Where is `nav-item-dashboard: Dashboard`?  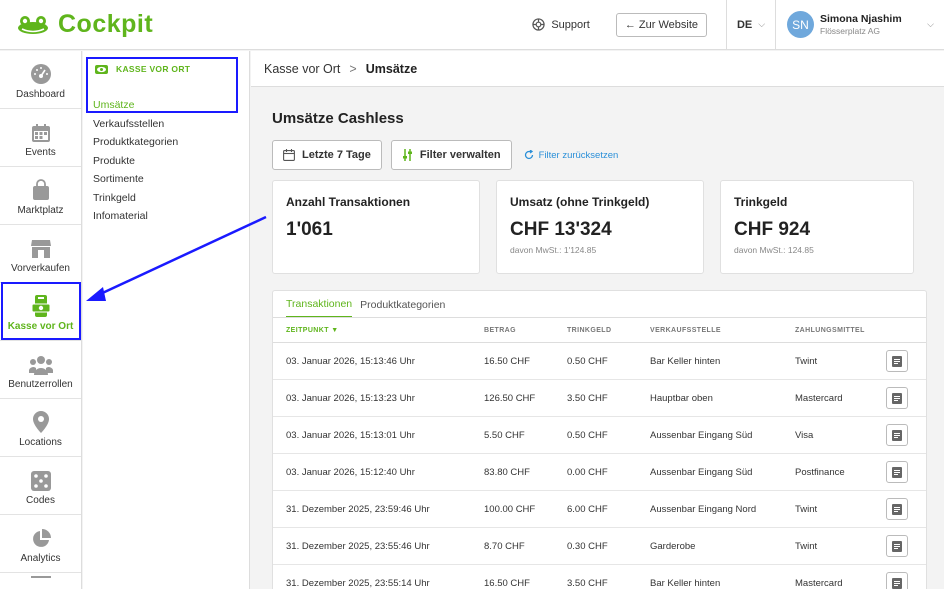 nav-item-dashboard: Dashboard is located at coordinates (40, 80).